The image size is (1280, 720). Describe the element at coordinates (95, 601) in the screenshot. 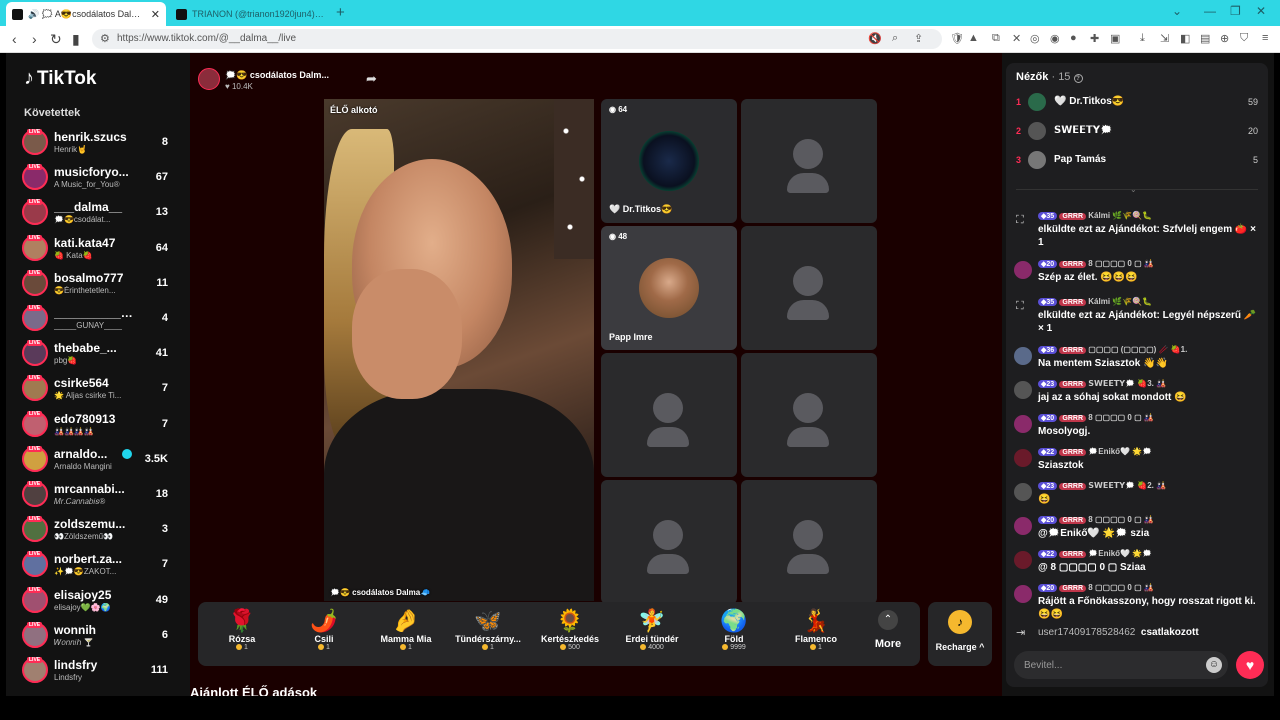

I see `following-item: LIVE elisajoy25 elisajoy💚🌸🌍 49` at that location.